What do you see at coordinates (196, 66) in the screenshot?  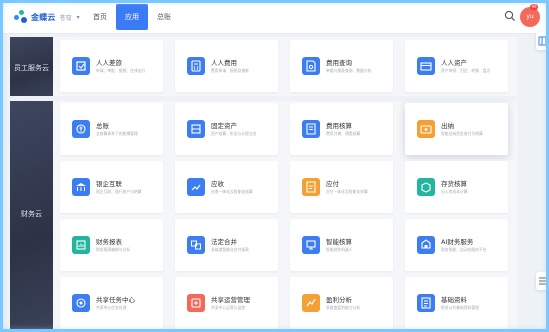 I see `calculator-icon` at bounding box center [196, 66].